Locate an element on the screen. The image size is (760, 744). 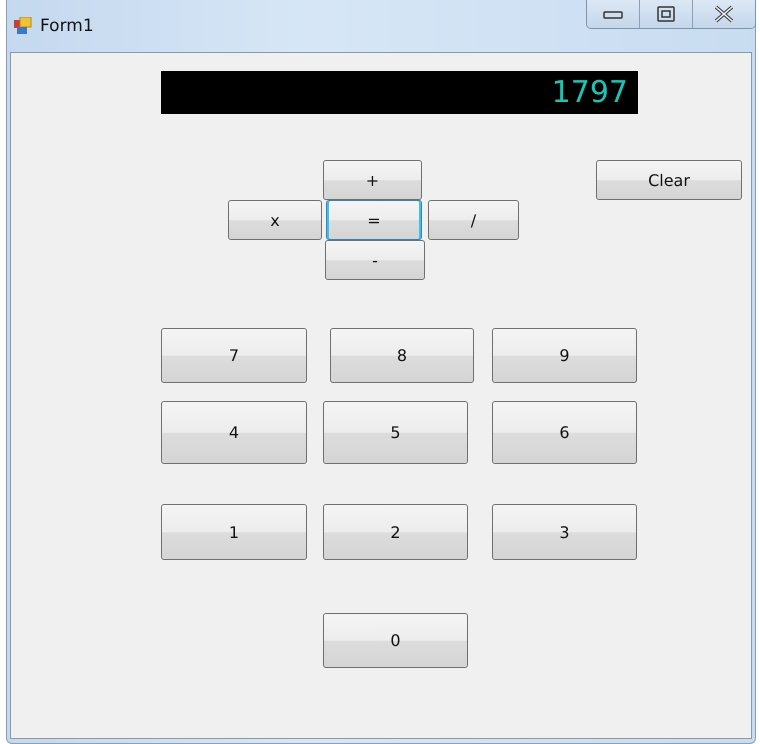
minimize-button is located at coordinates (613, 14).